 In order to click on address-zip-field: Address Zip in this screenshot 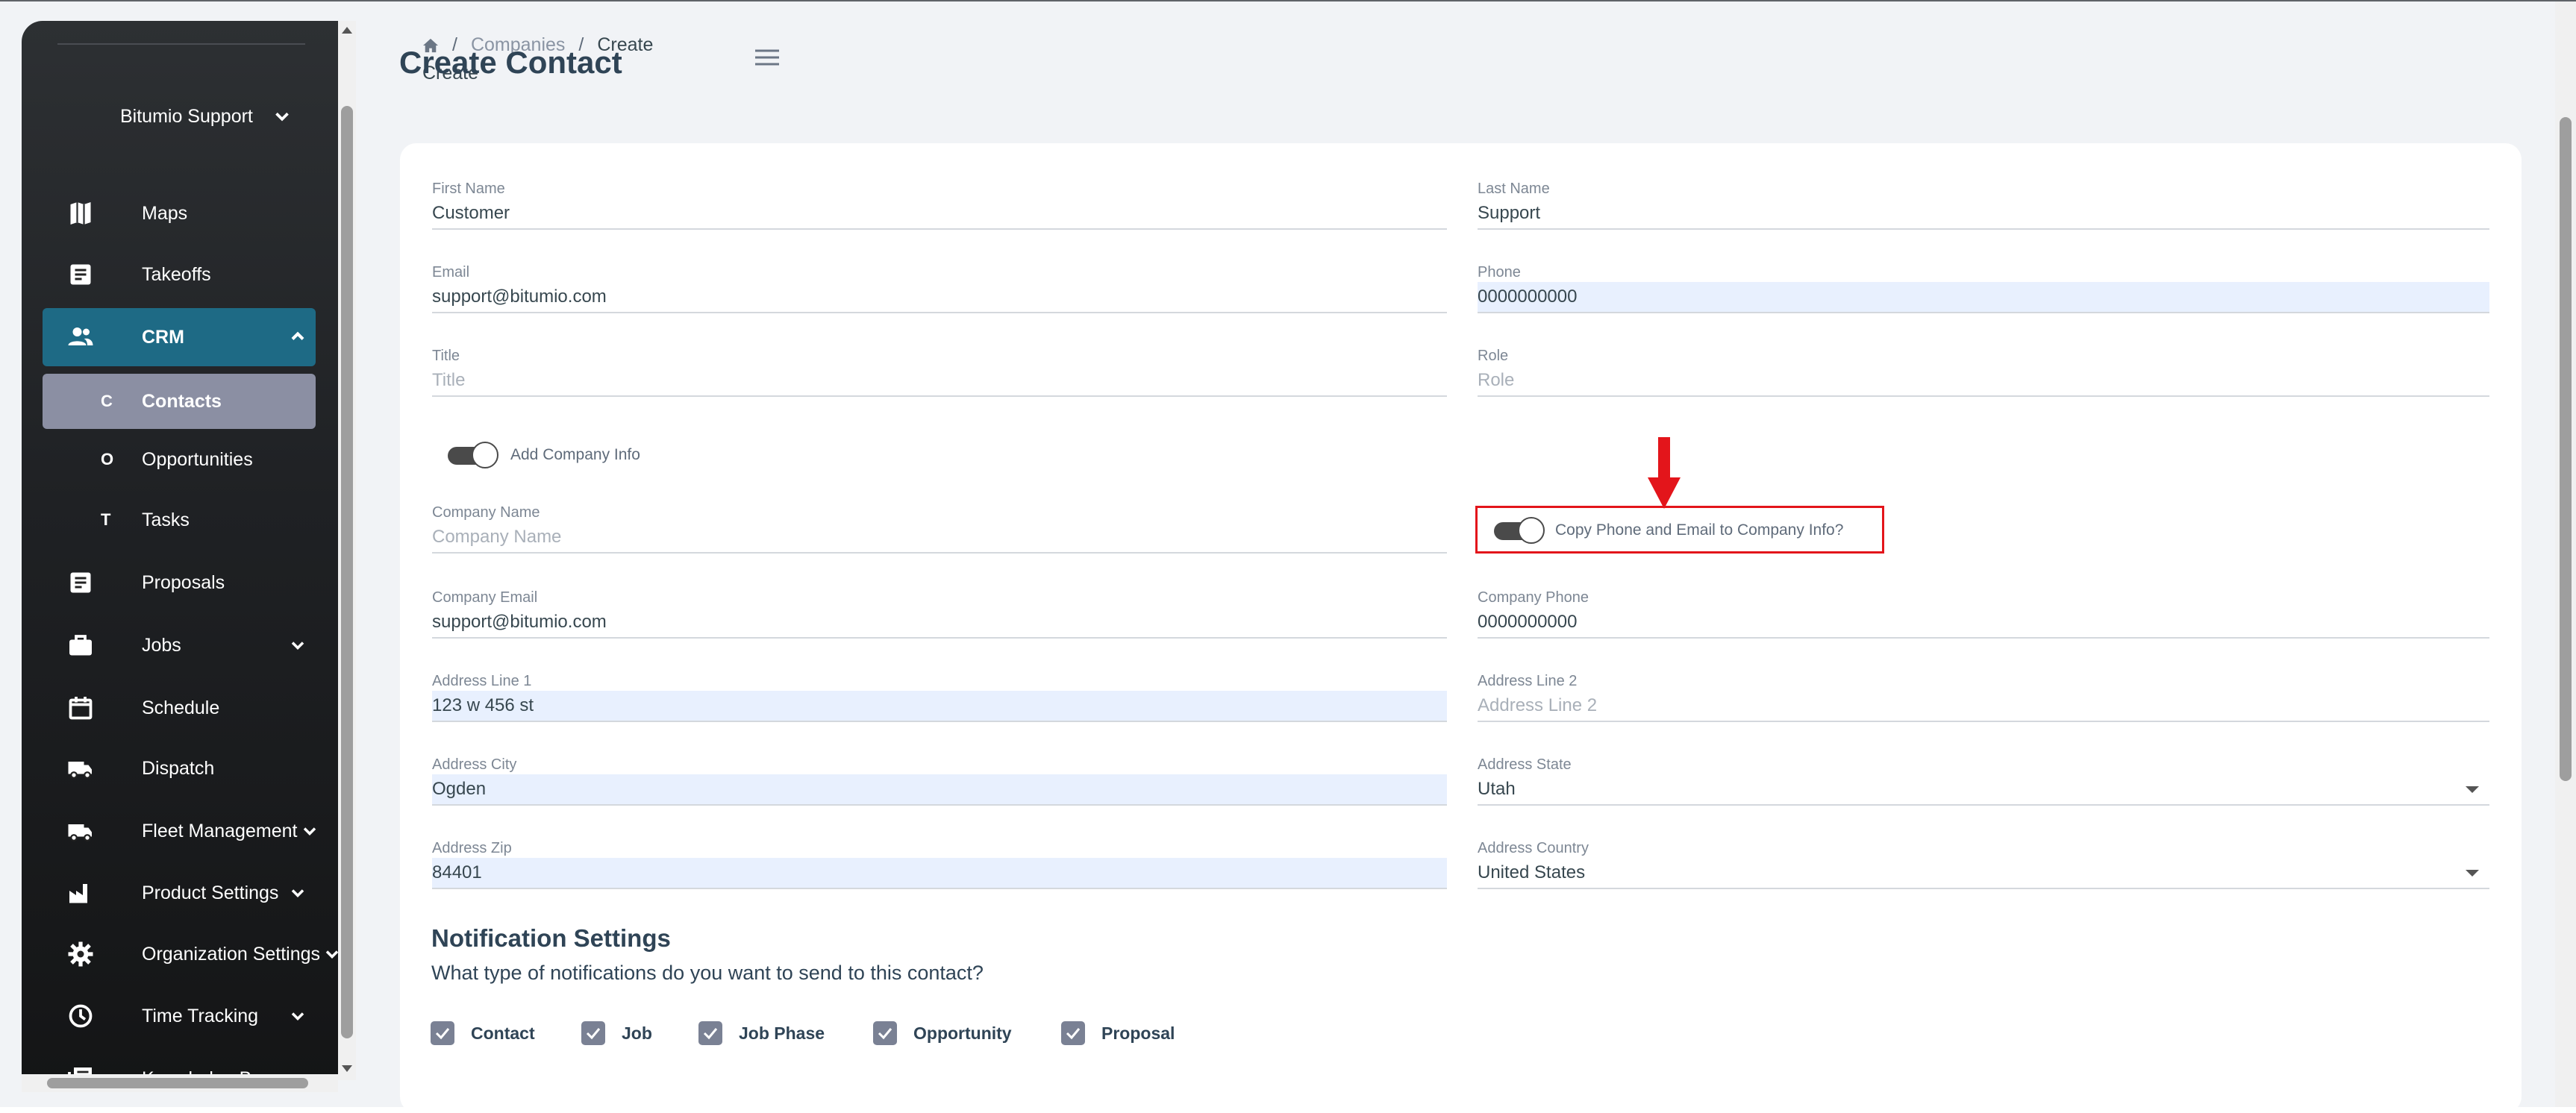, I will do `click(939, 862)`.